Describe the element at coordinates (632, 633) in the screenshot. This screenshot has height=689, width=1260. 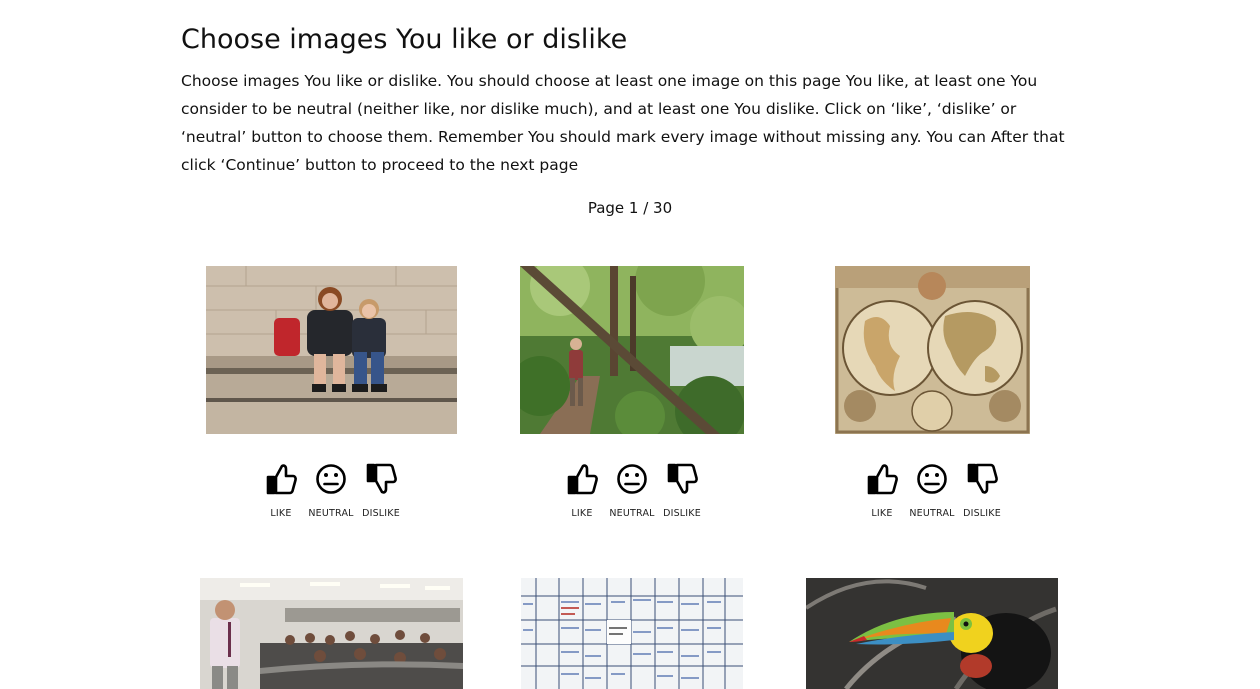
I see `image-whiteboard-notes` at that location.